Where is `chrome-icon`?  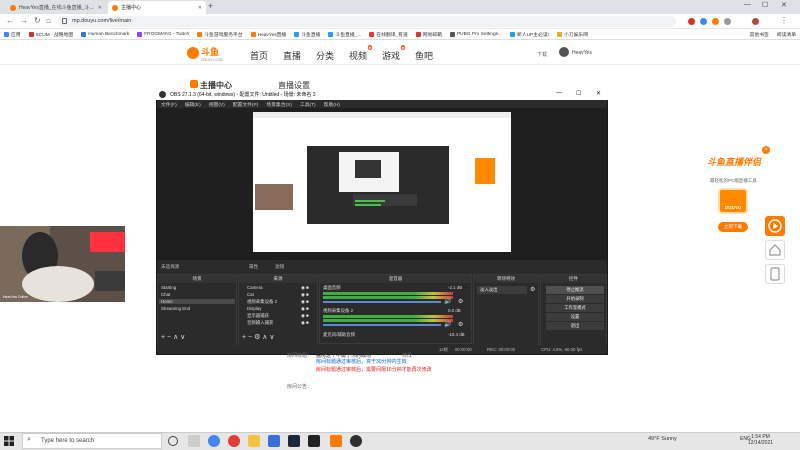
chrome-icon is located at coordinates (214, 441).